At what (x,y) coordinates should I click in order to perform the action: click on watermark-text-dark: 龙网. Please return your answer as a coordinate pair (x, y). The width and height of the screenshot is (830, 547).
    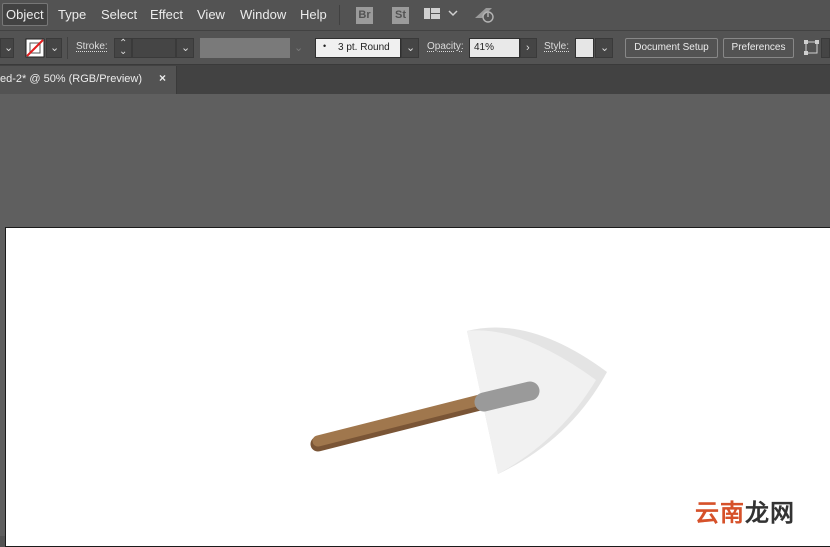
    Looking at the image, I should click on (770, 513).